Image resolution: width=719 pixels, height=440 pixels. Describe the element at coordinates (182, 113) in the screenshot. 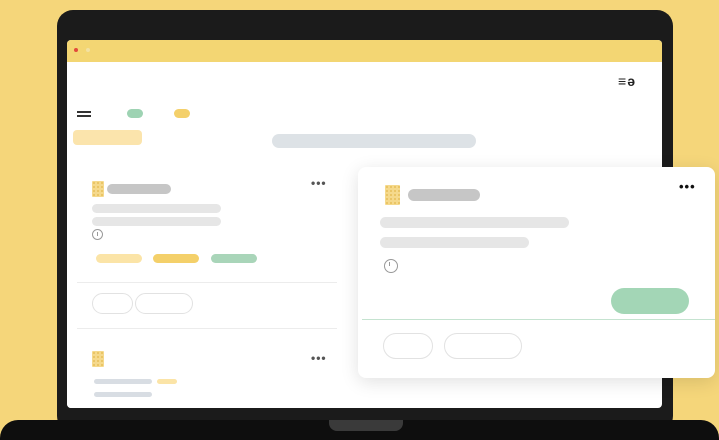

I see `yellow-filter-pill` at that location.